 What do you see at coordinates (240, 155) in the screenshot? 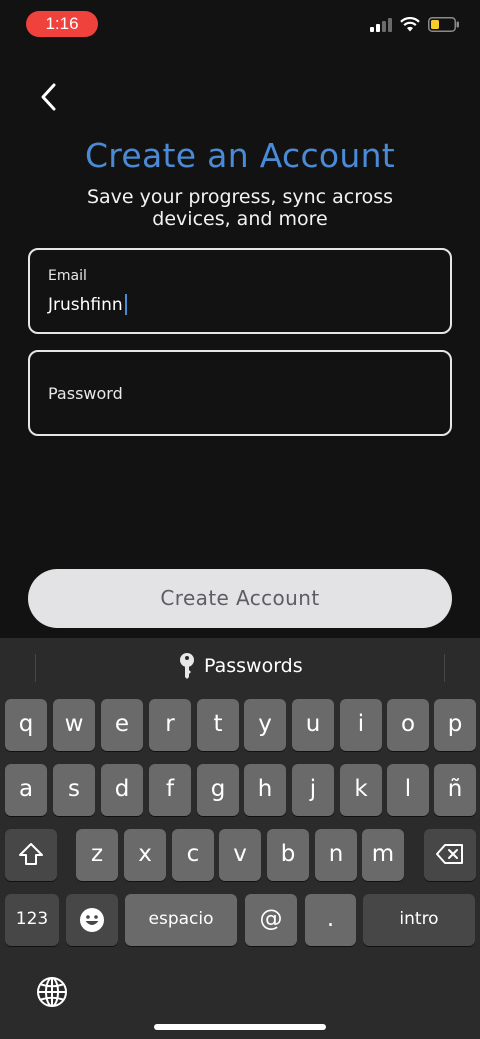
I see `page-title: Create an Account` at bounding box center [240, 155].